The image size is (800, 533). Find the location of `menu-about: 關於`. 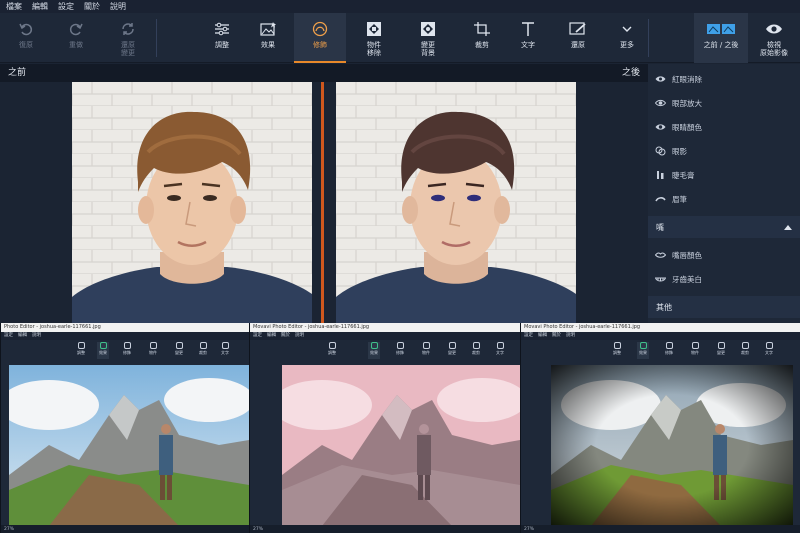

menu-about: 關於 is located at coordinates (92, 6).